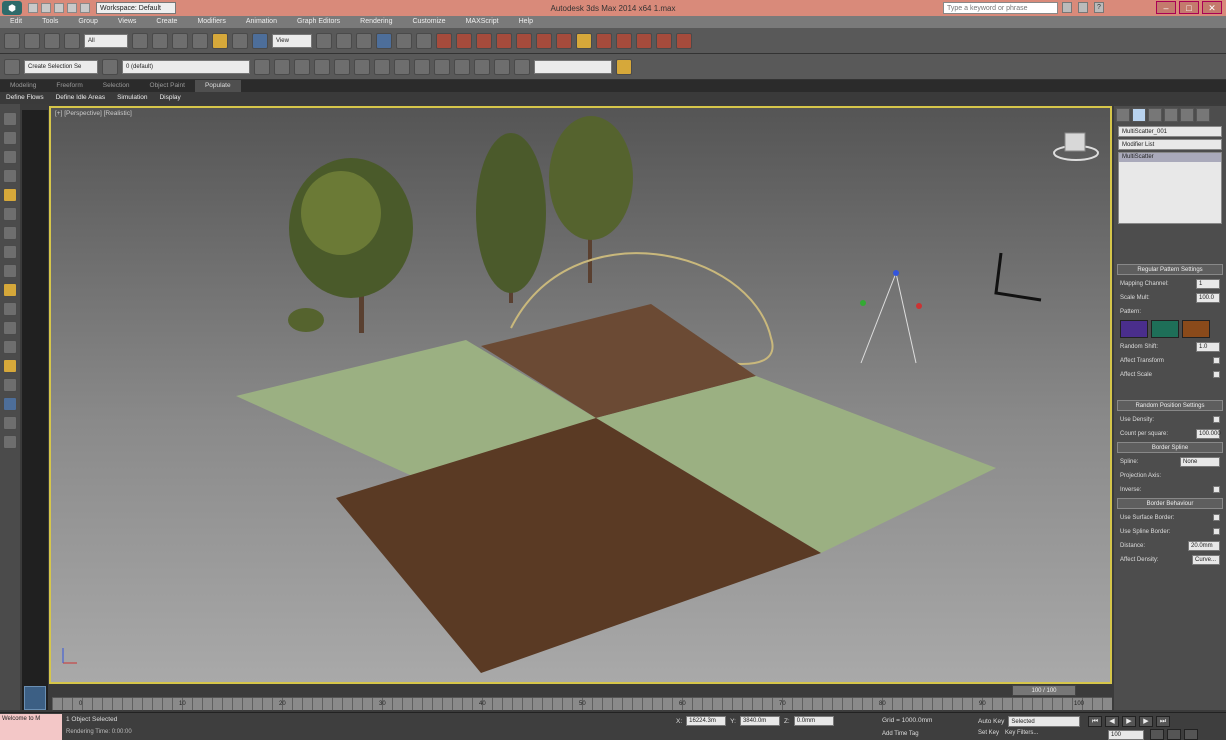  I want to click on use-density-checkbox, so click(1216, 419).